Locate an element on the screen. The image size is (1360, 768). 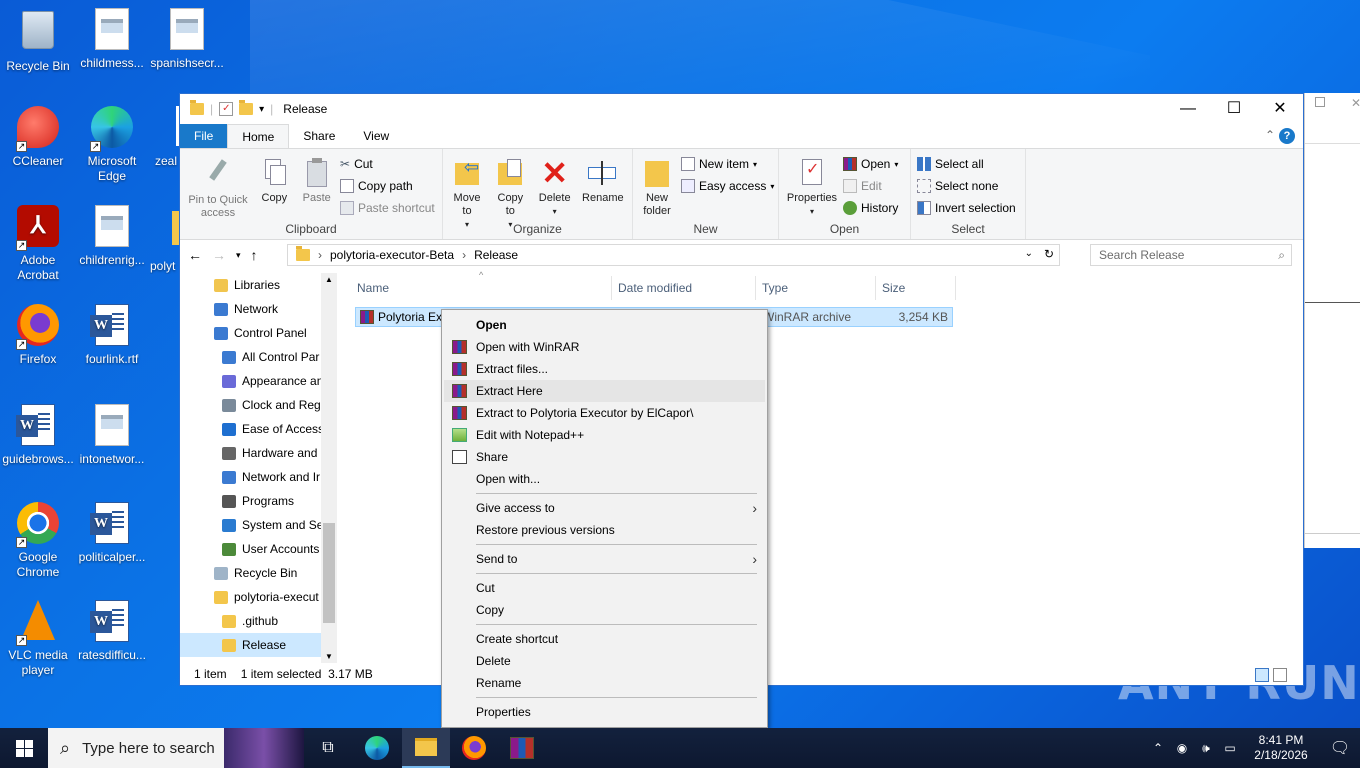
menu-item: Restore previous versions is located at coordinates (604, 530).